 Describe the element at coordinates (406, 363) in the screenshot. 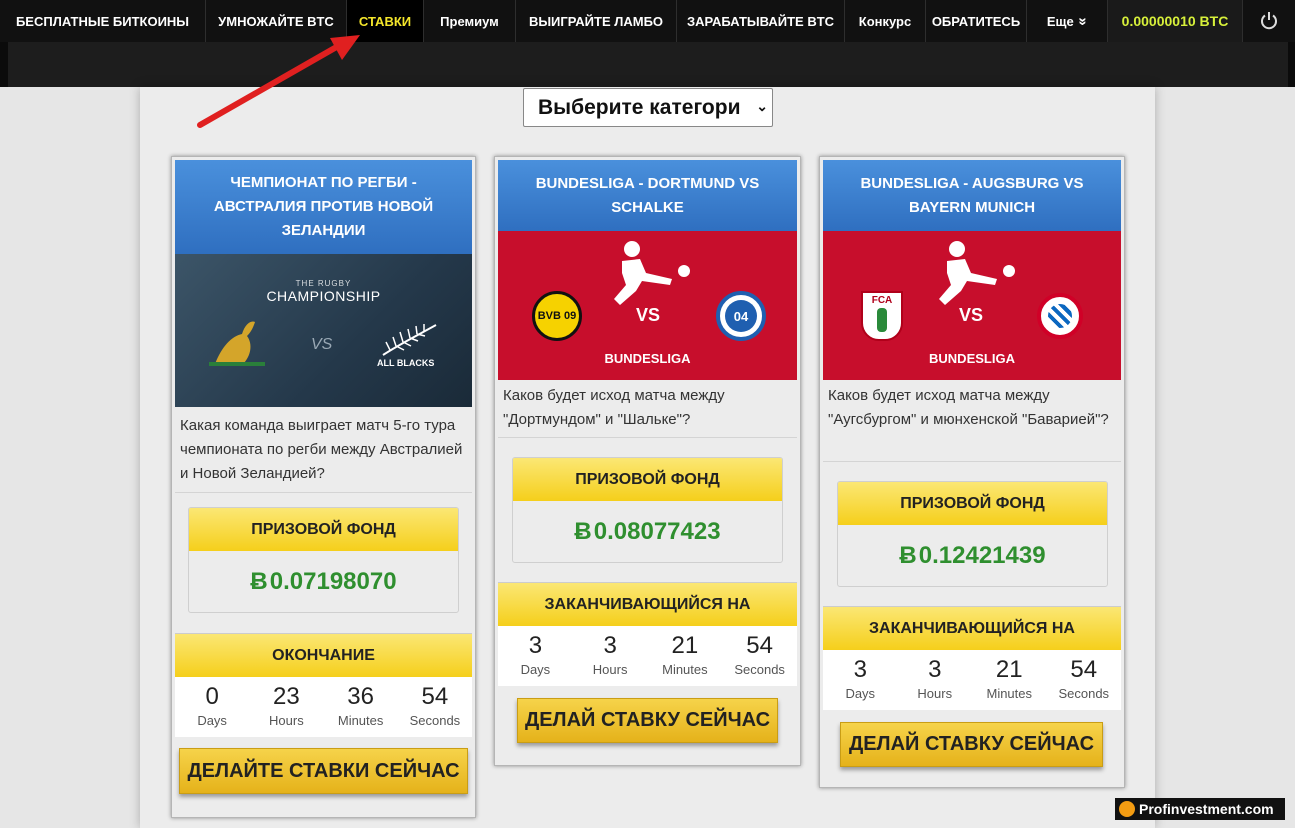

I see `image-team2: ALL BLACKS` at that location.